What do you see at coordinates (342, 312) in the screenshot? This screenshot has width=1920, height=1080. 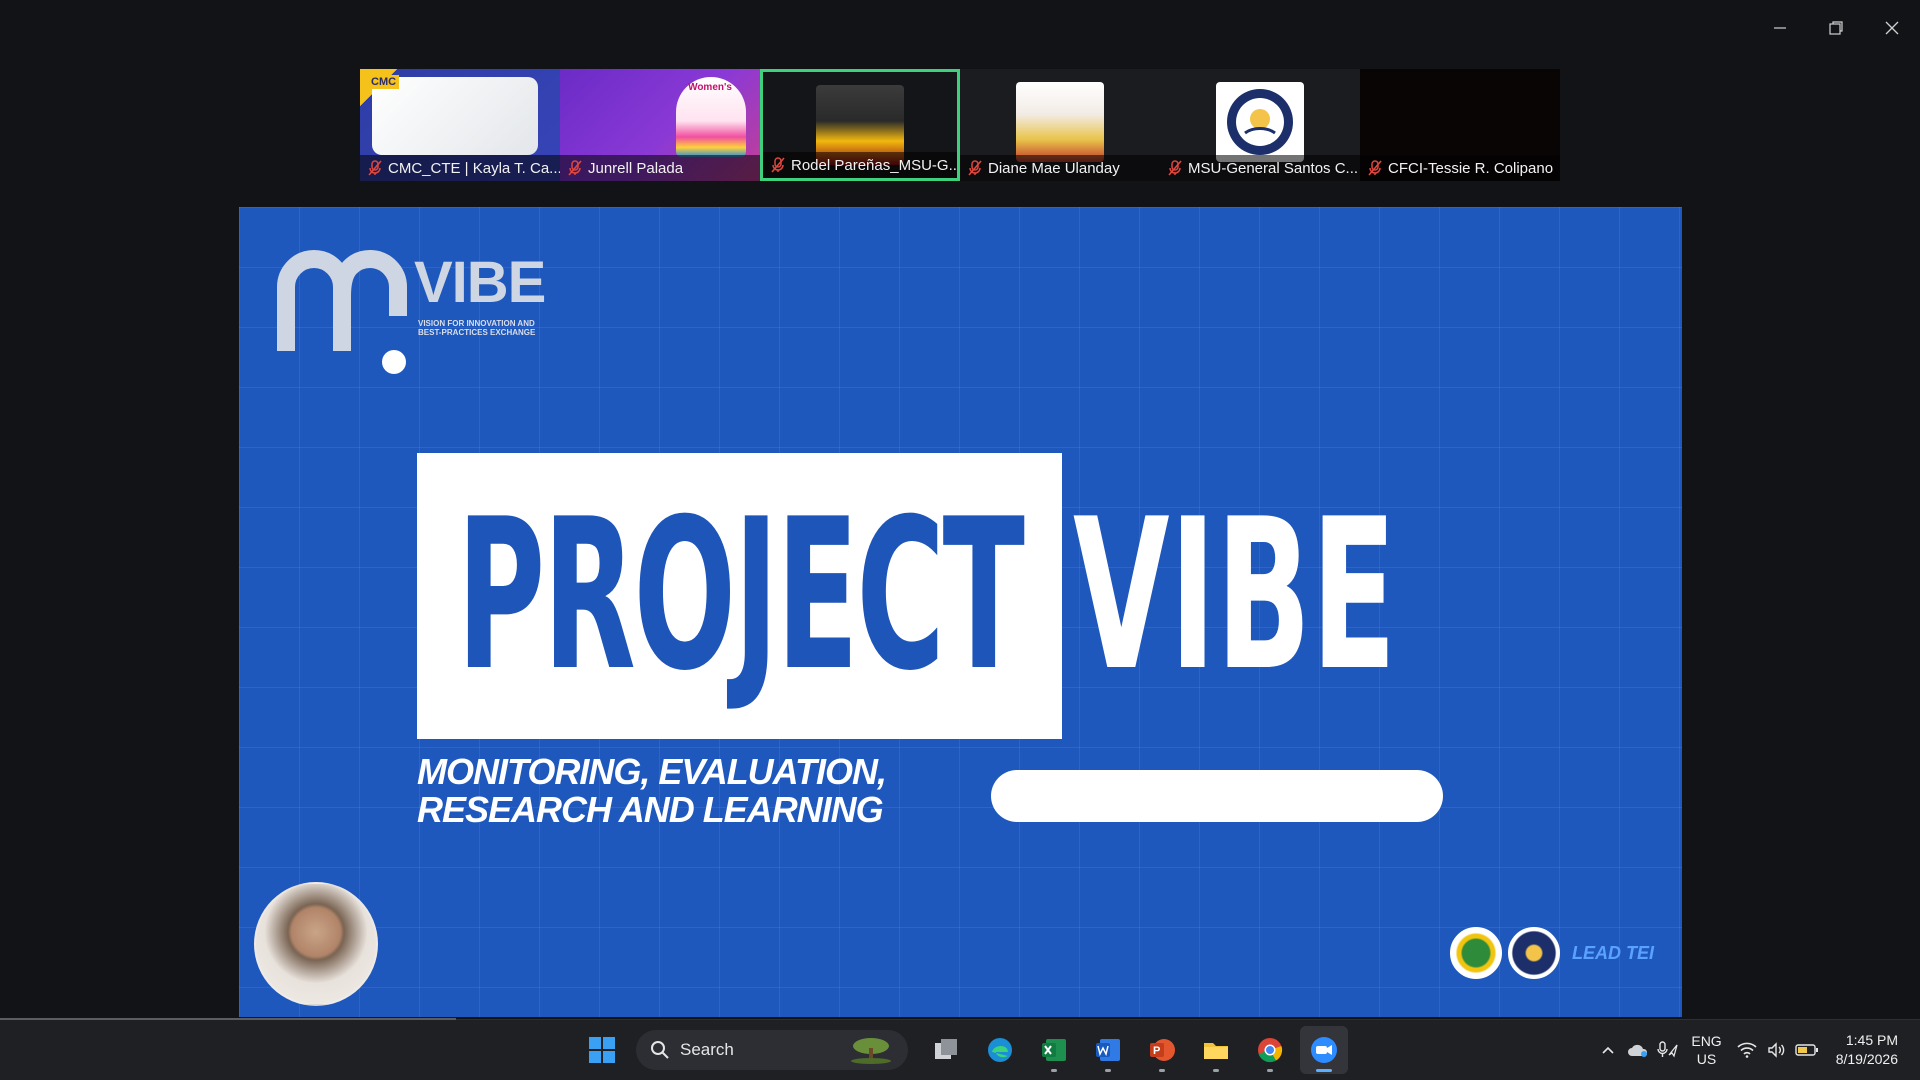 I see `vibe-m-logo-icon` at bounding box center [342, 312].